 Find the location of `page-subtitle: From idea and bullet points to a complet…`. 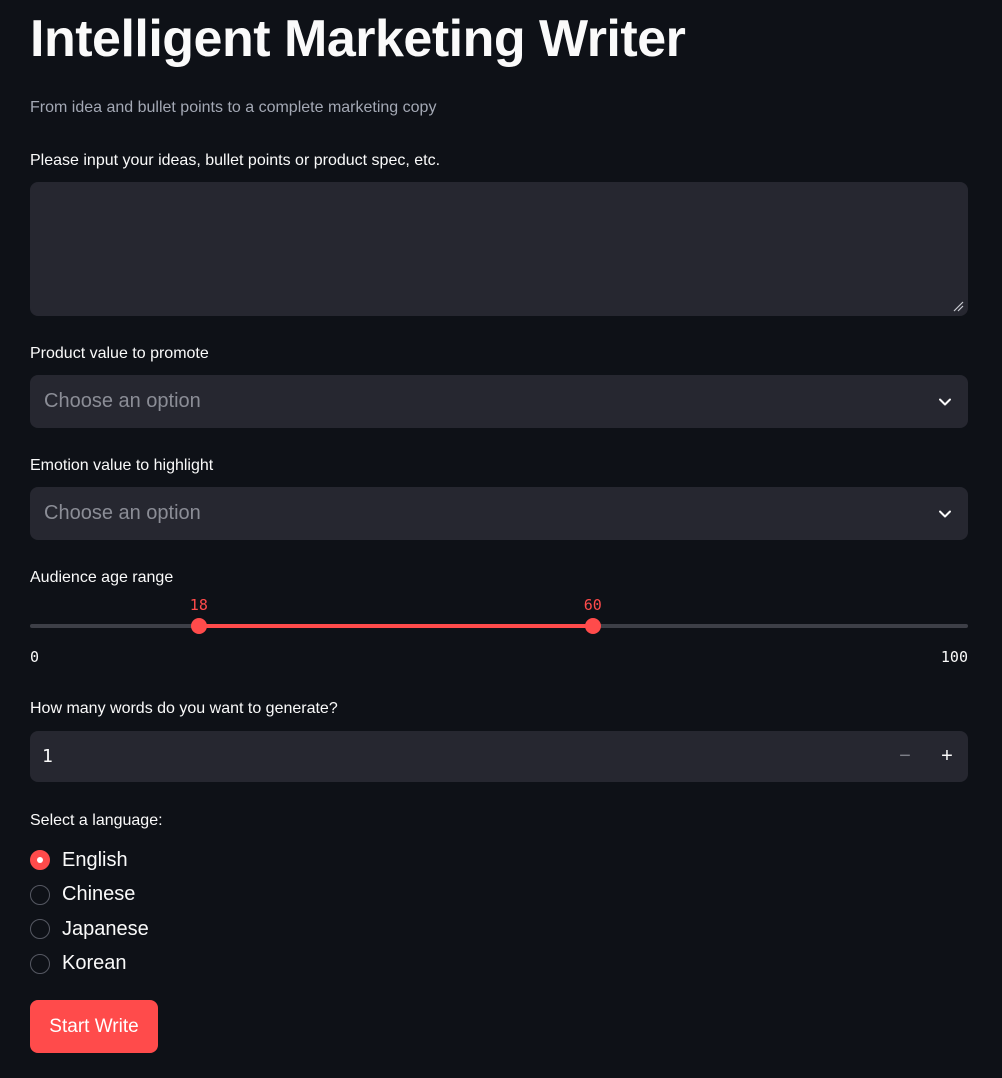

page-subtitle: From idea and bullet points to a complet… is located at coordinates (233, 107).